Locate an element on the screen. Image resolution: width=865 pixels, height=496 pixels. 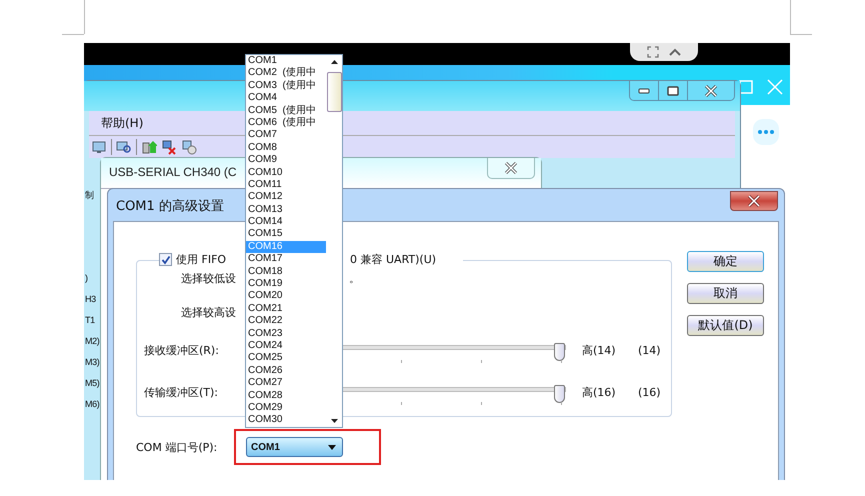
note-text: 选择较高设 is located at coordinates (209, 312).